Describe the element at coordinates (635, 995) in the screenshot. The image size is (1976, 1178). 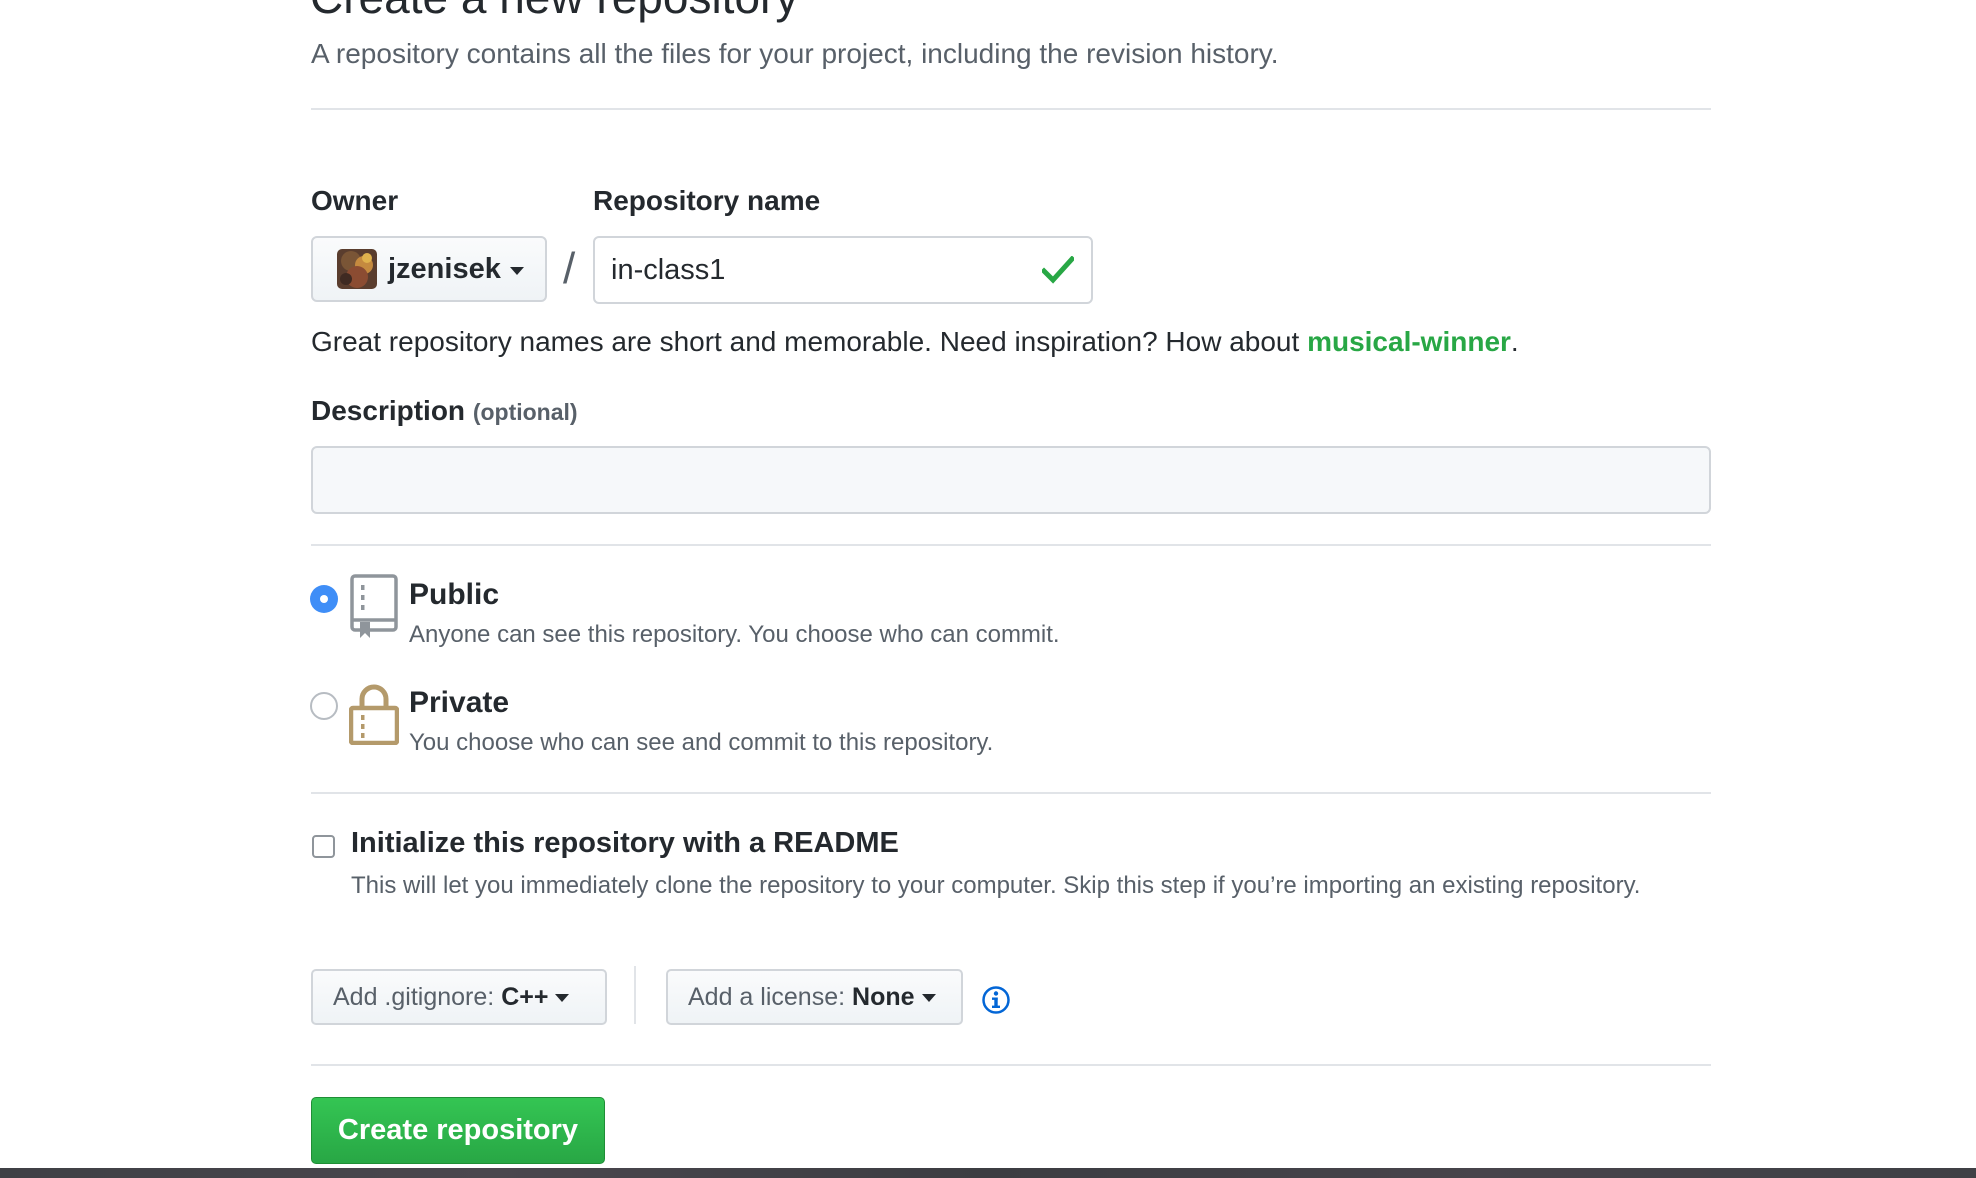
I see `vertical-divider` at that location.